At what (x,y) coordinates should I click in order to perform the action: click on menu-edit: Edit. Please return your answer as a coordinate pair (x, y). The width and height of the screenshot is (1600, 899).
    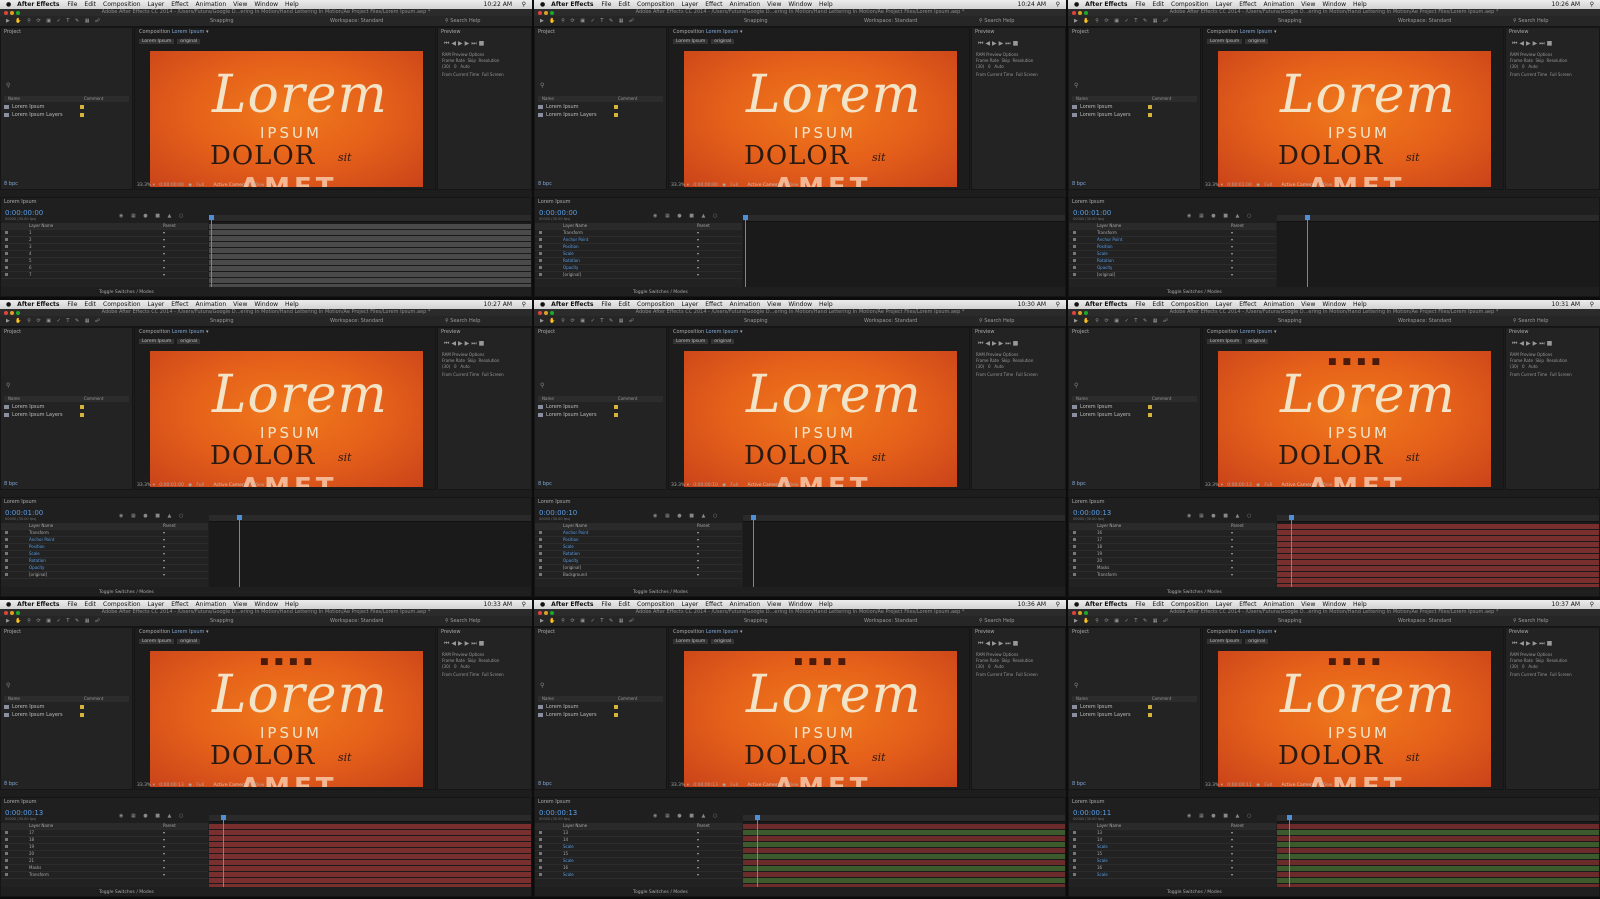
    Looking at the image, I should click on (1158, 4).